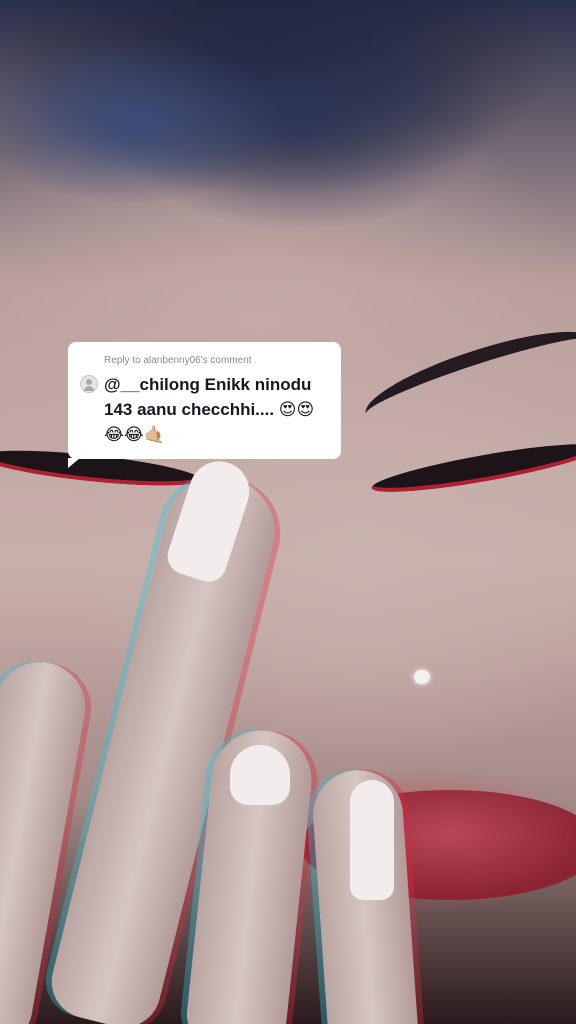 The height and width of the screenshot is (1024, 576). What do you see at coordinates (178, 360) in the screenshot?
I see `reply-header: Reply to alanbenny06's comment` at bounding box center [178, 360].